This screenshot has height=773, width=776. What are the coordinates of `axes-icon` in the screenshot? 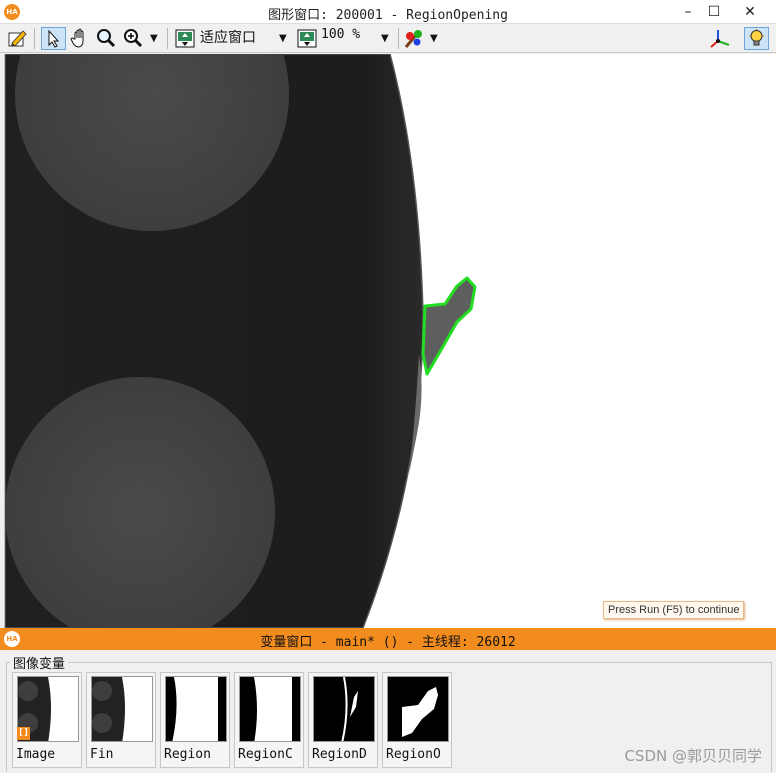 It's located at (720, 38).